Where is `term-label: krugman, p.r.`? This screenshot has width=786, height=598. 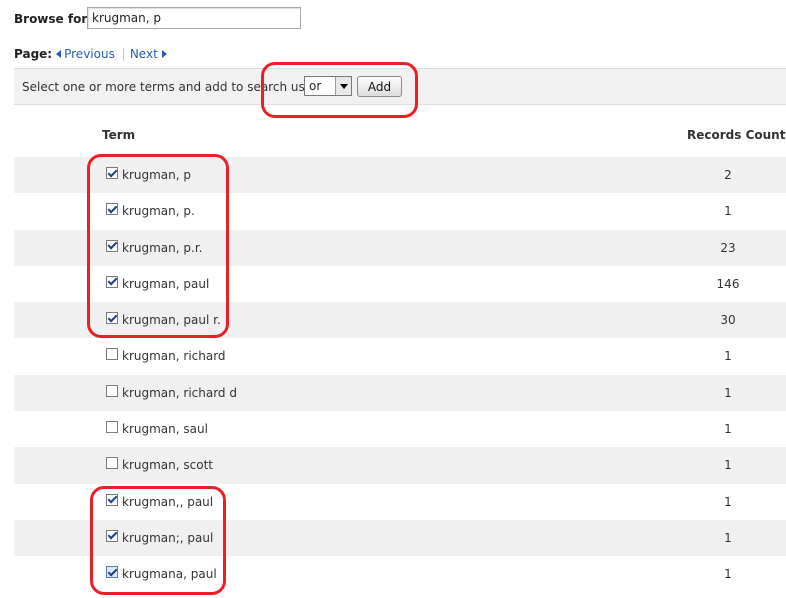
term-label: krugman, p.r. is located at coordinates (162, 247).